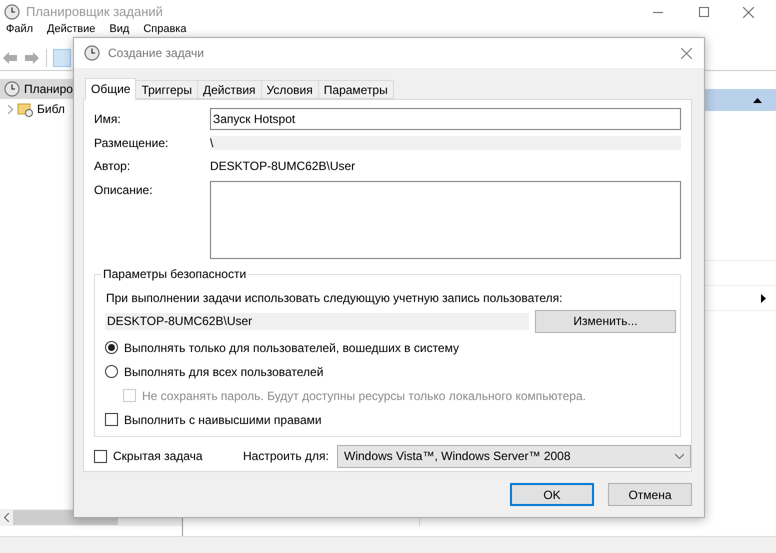  I want to click on option-label: Не сохранять пароль. Будут доступны ресурсы только локального компьютера., so click(364, 396).